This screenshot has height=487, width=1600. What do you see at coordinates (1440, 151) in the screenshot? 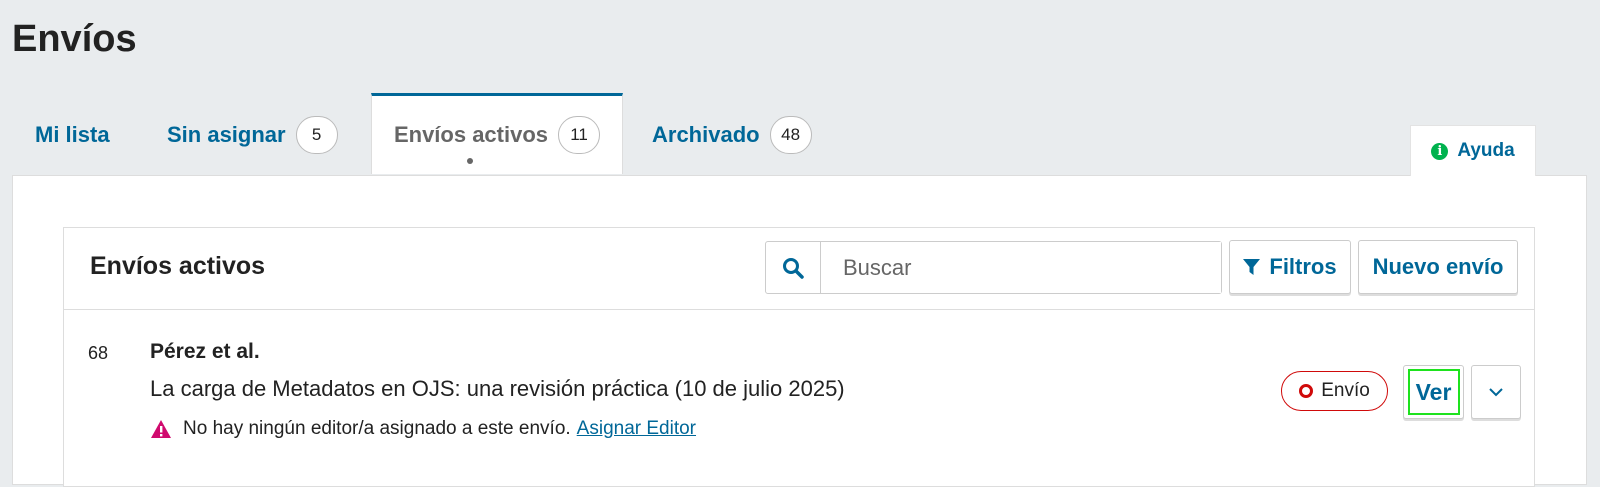
I see `info-icon: i` at bounding box center [1440, 151].